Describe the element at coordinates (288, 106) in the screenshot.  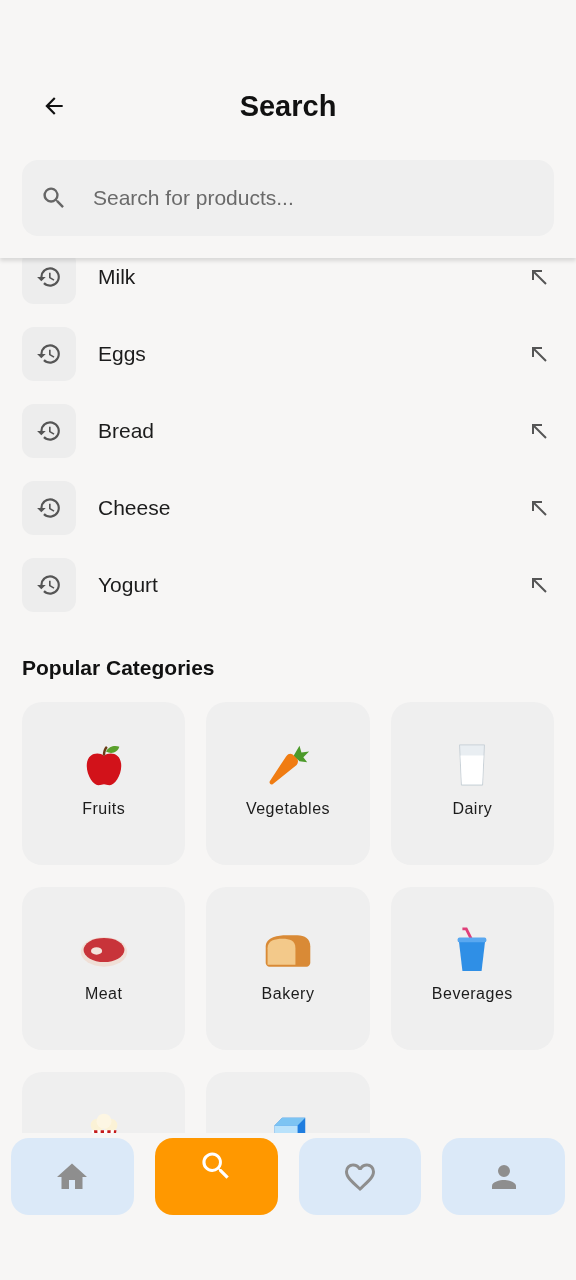
I see `page-title: Search` at that location.